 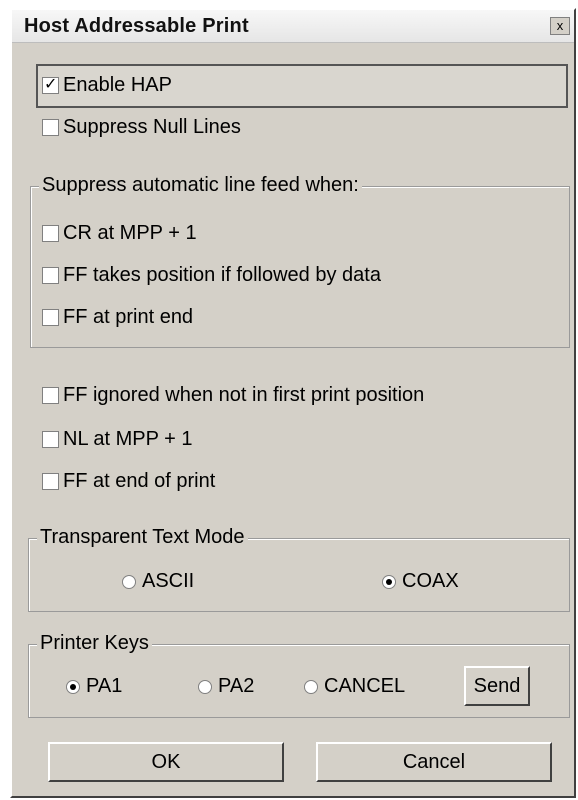 I want to click on enable-hap-checkbox: Enable HAP, so click(x=107, y=85).